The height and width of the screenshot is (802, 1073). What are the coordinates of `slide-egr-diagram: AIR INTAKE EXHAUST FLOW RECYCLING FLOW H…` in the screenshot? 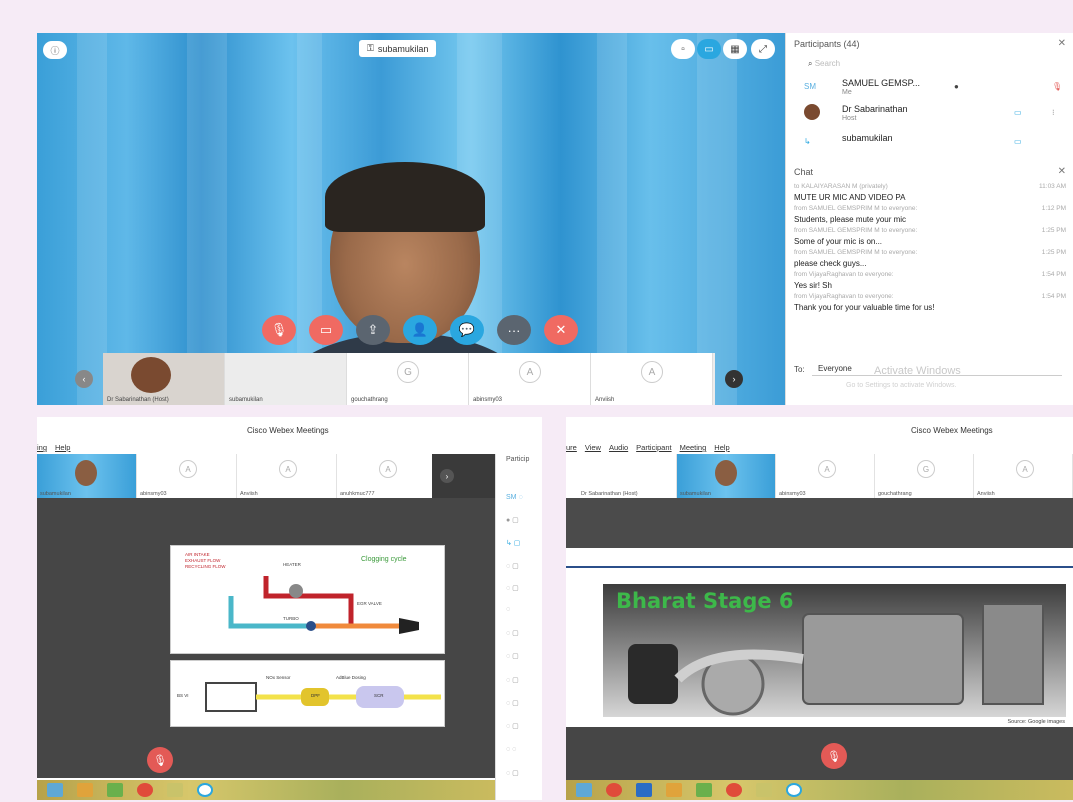 It's located at (307, 599).